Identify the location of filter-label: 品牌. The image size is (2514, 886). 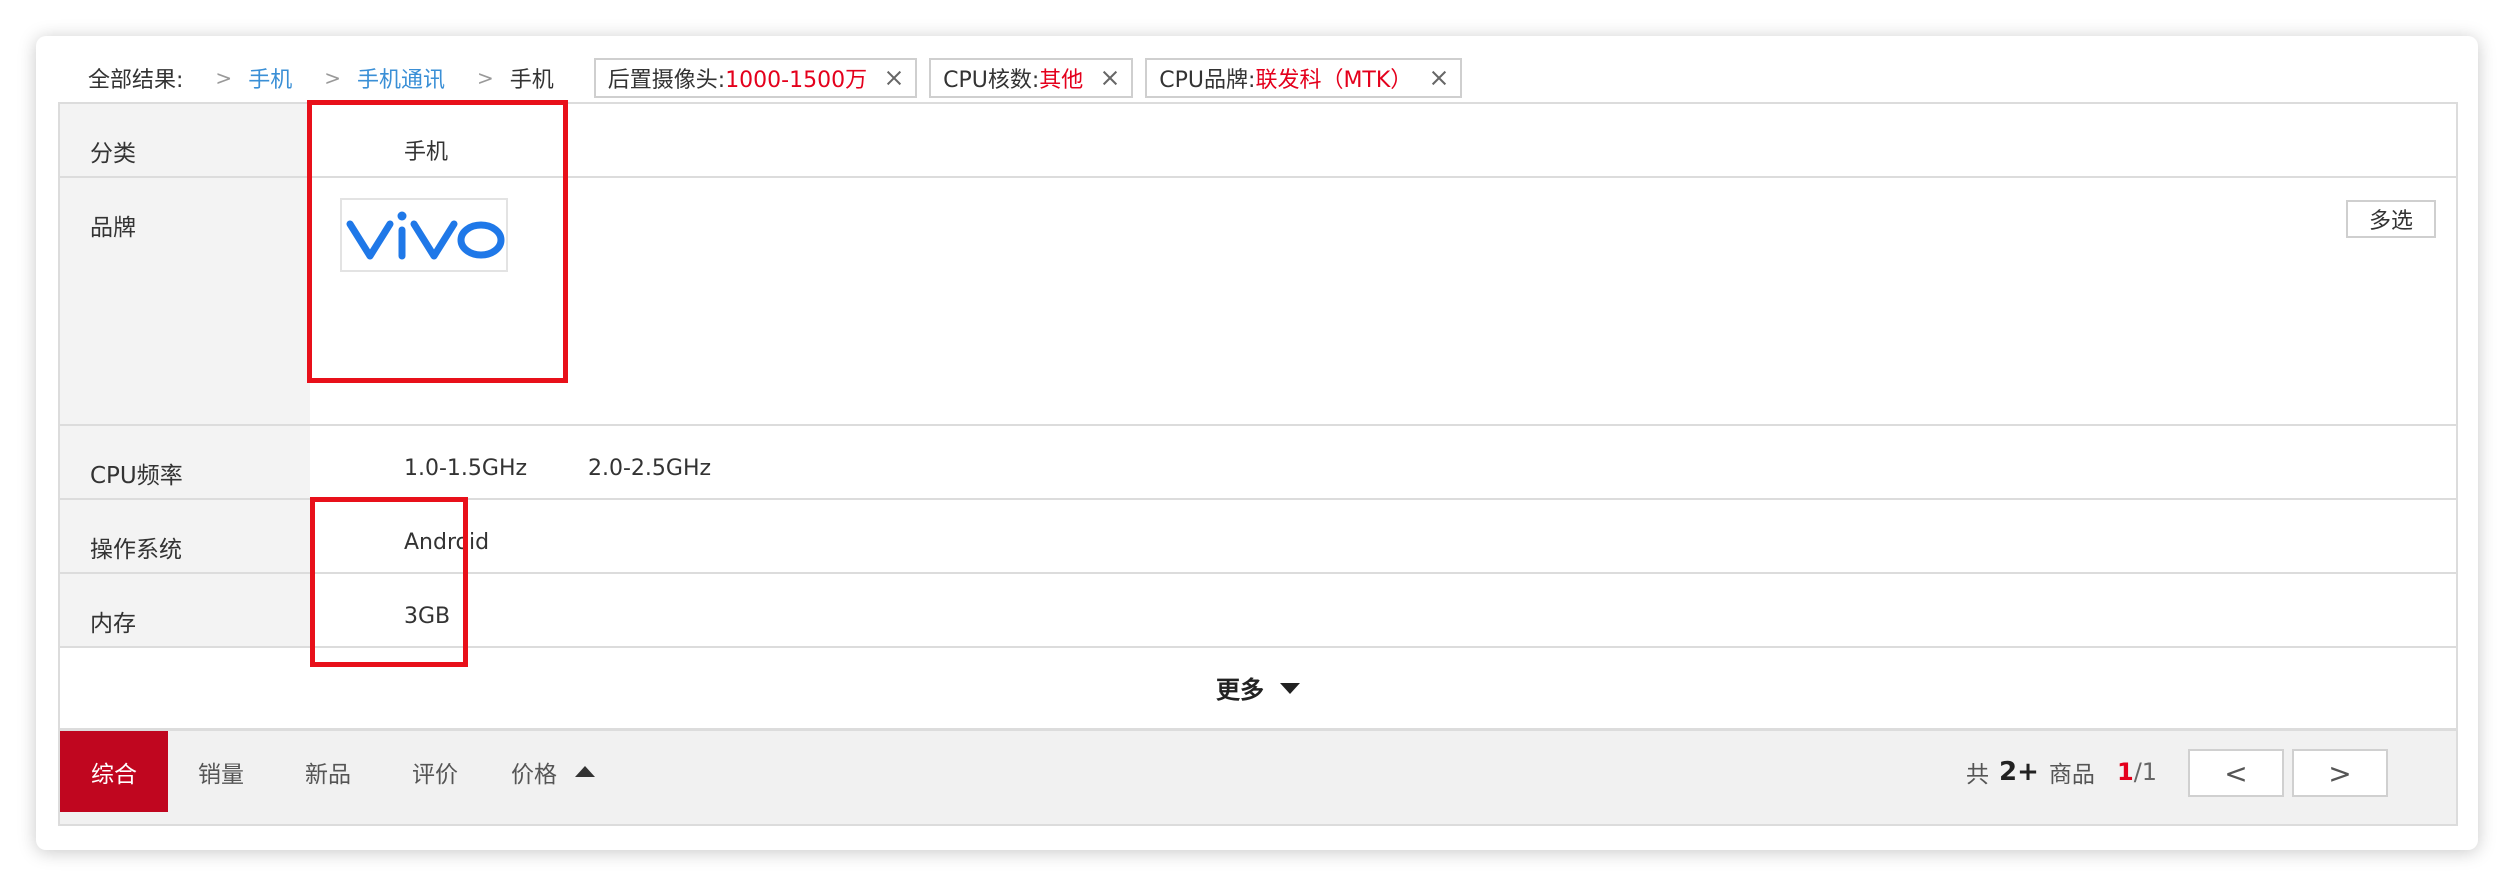
(185, 301).